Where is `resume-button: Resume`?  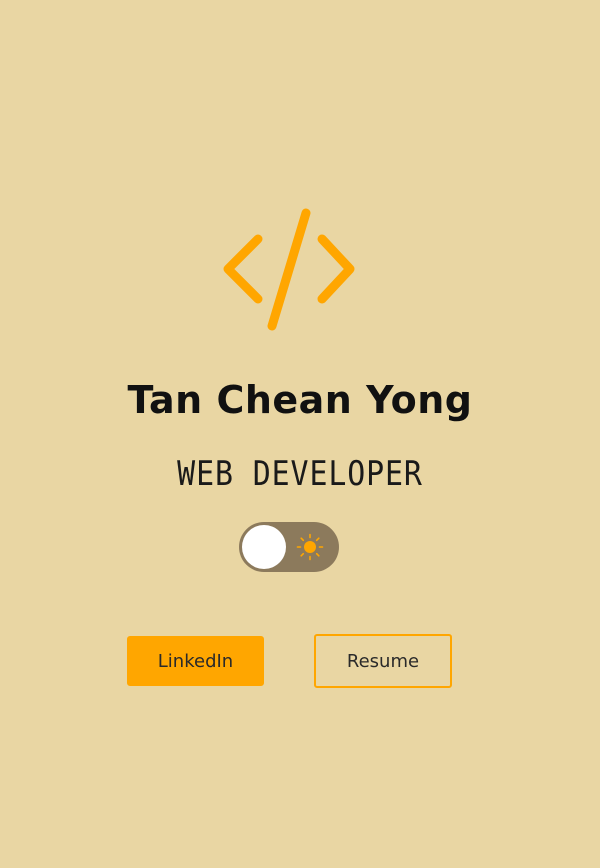
resume-button: Resume is located at coordinates (383, 661).